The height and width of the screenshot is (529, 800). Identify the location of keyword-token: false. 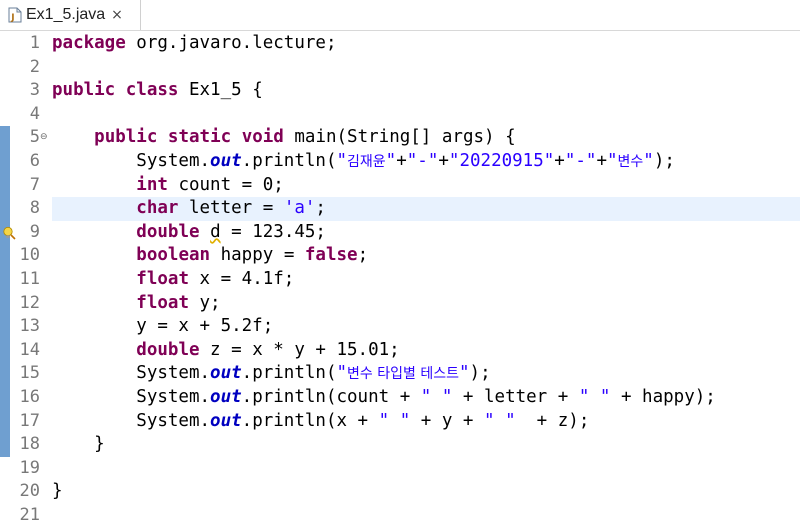
(331, 255).